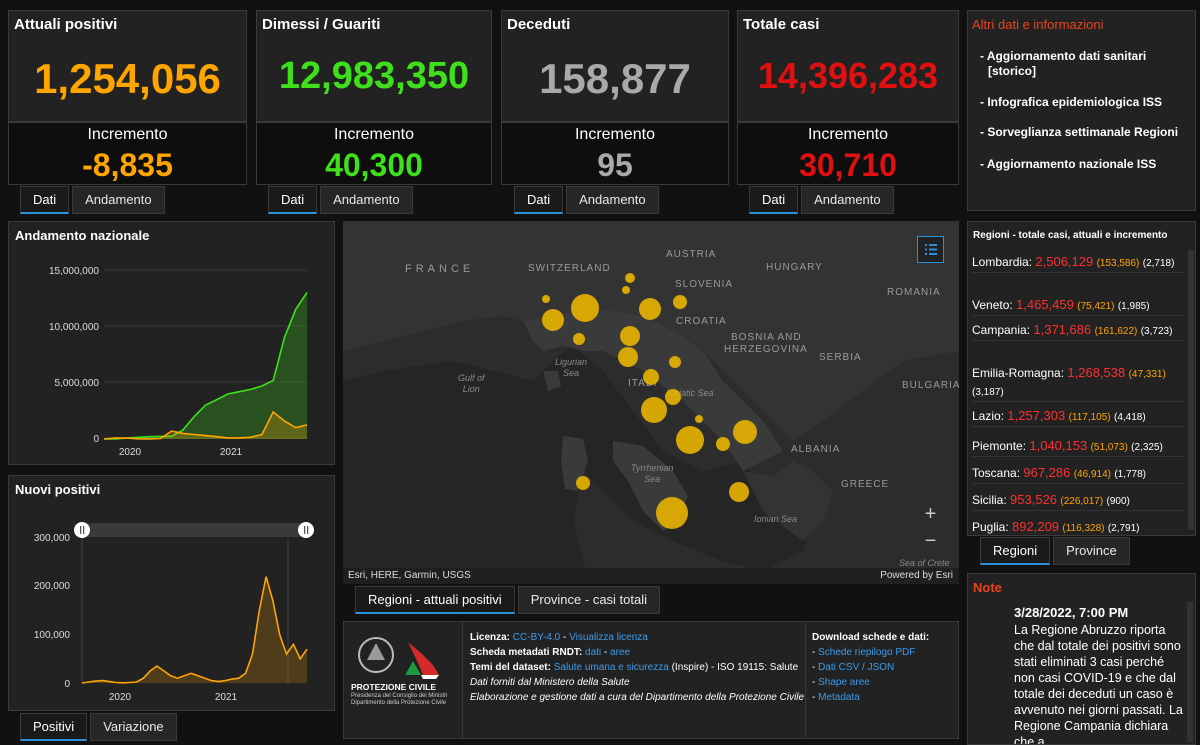 Image resolution: width=1200 pixels, height=745 pixels. What do you see at coordinates (96, 439) in the screenshot?
I see `trend-y-tick: 0` at bounding box center [96, 439].